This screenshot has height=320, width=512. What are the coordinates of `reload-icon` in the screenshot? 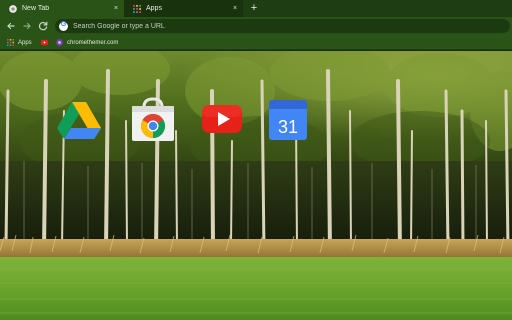 It's located at (43, 26).